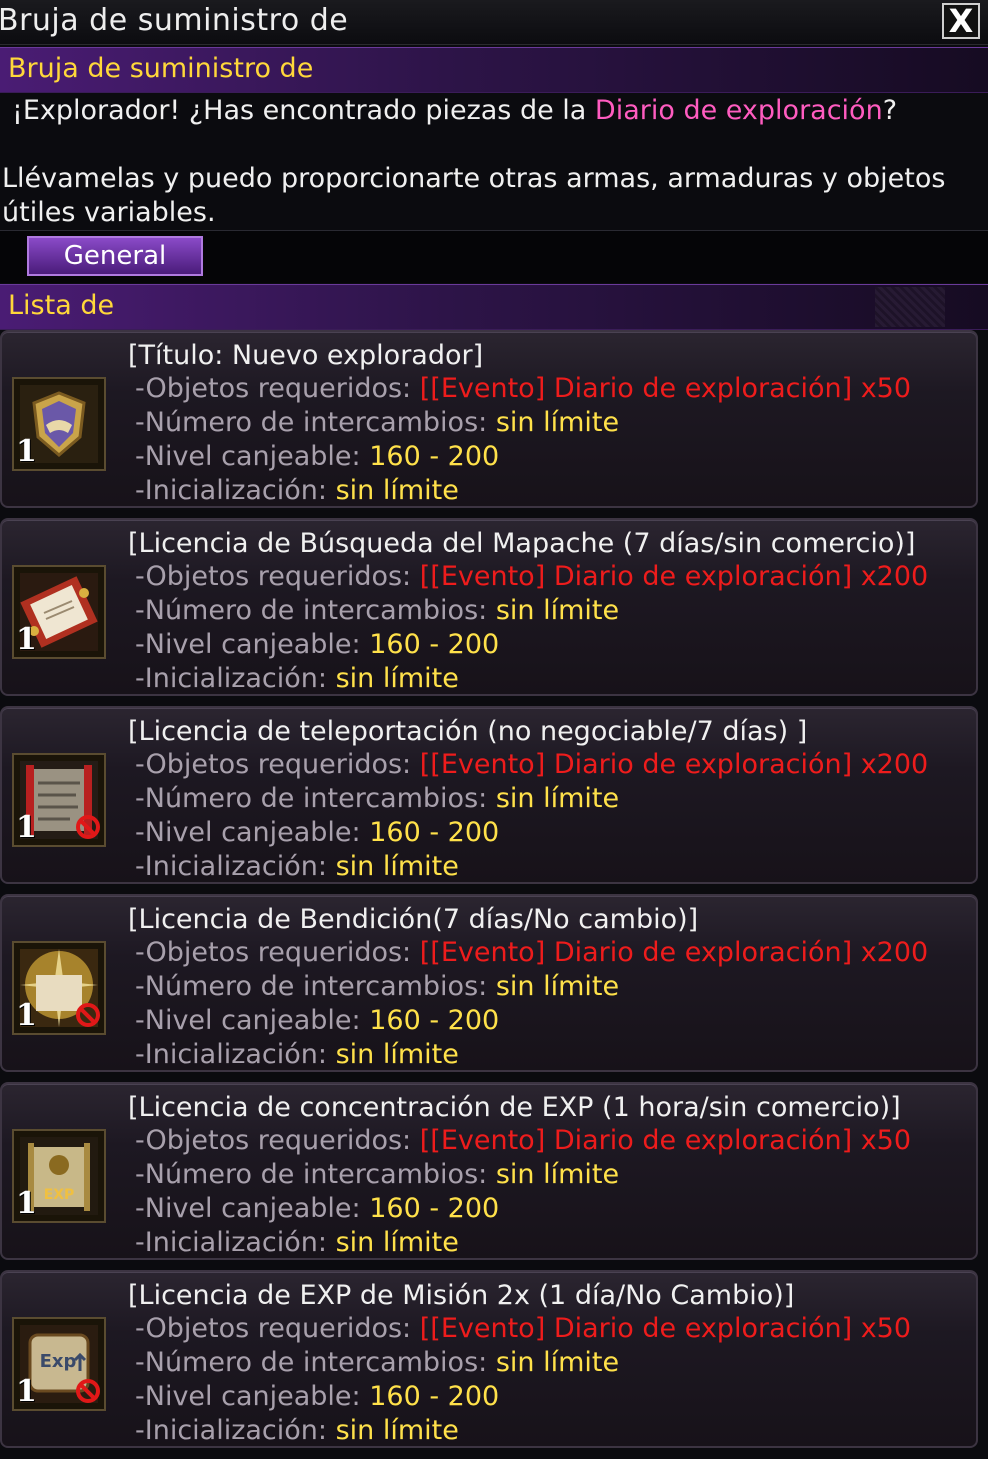  I want to click on blessing-scroll-icon: 1, so click(59, 988).